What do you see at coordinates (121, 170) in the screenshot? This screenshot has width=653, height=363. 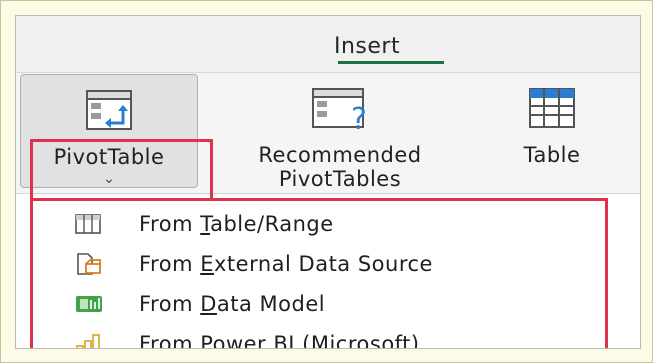 I see `pivottable-highlight-box` at bounding box center [121, 170].